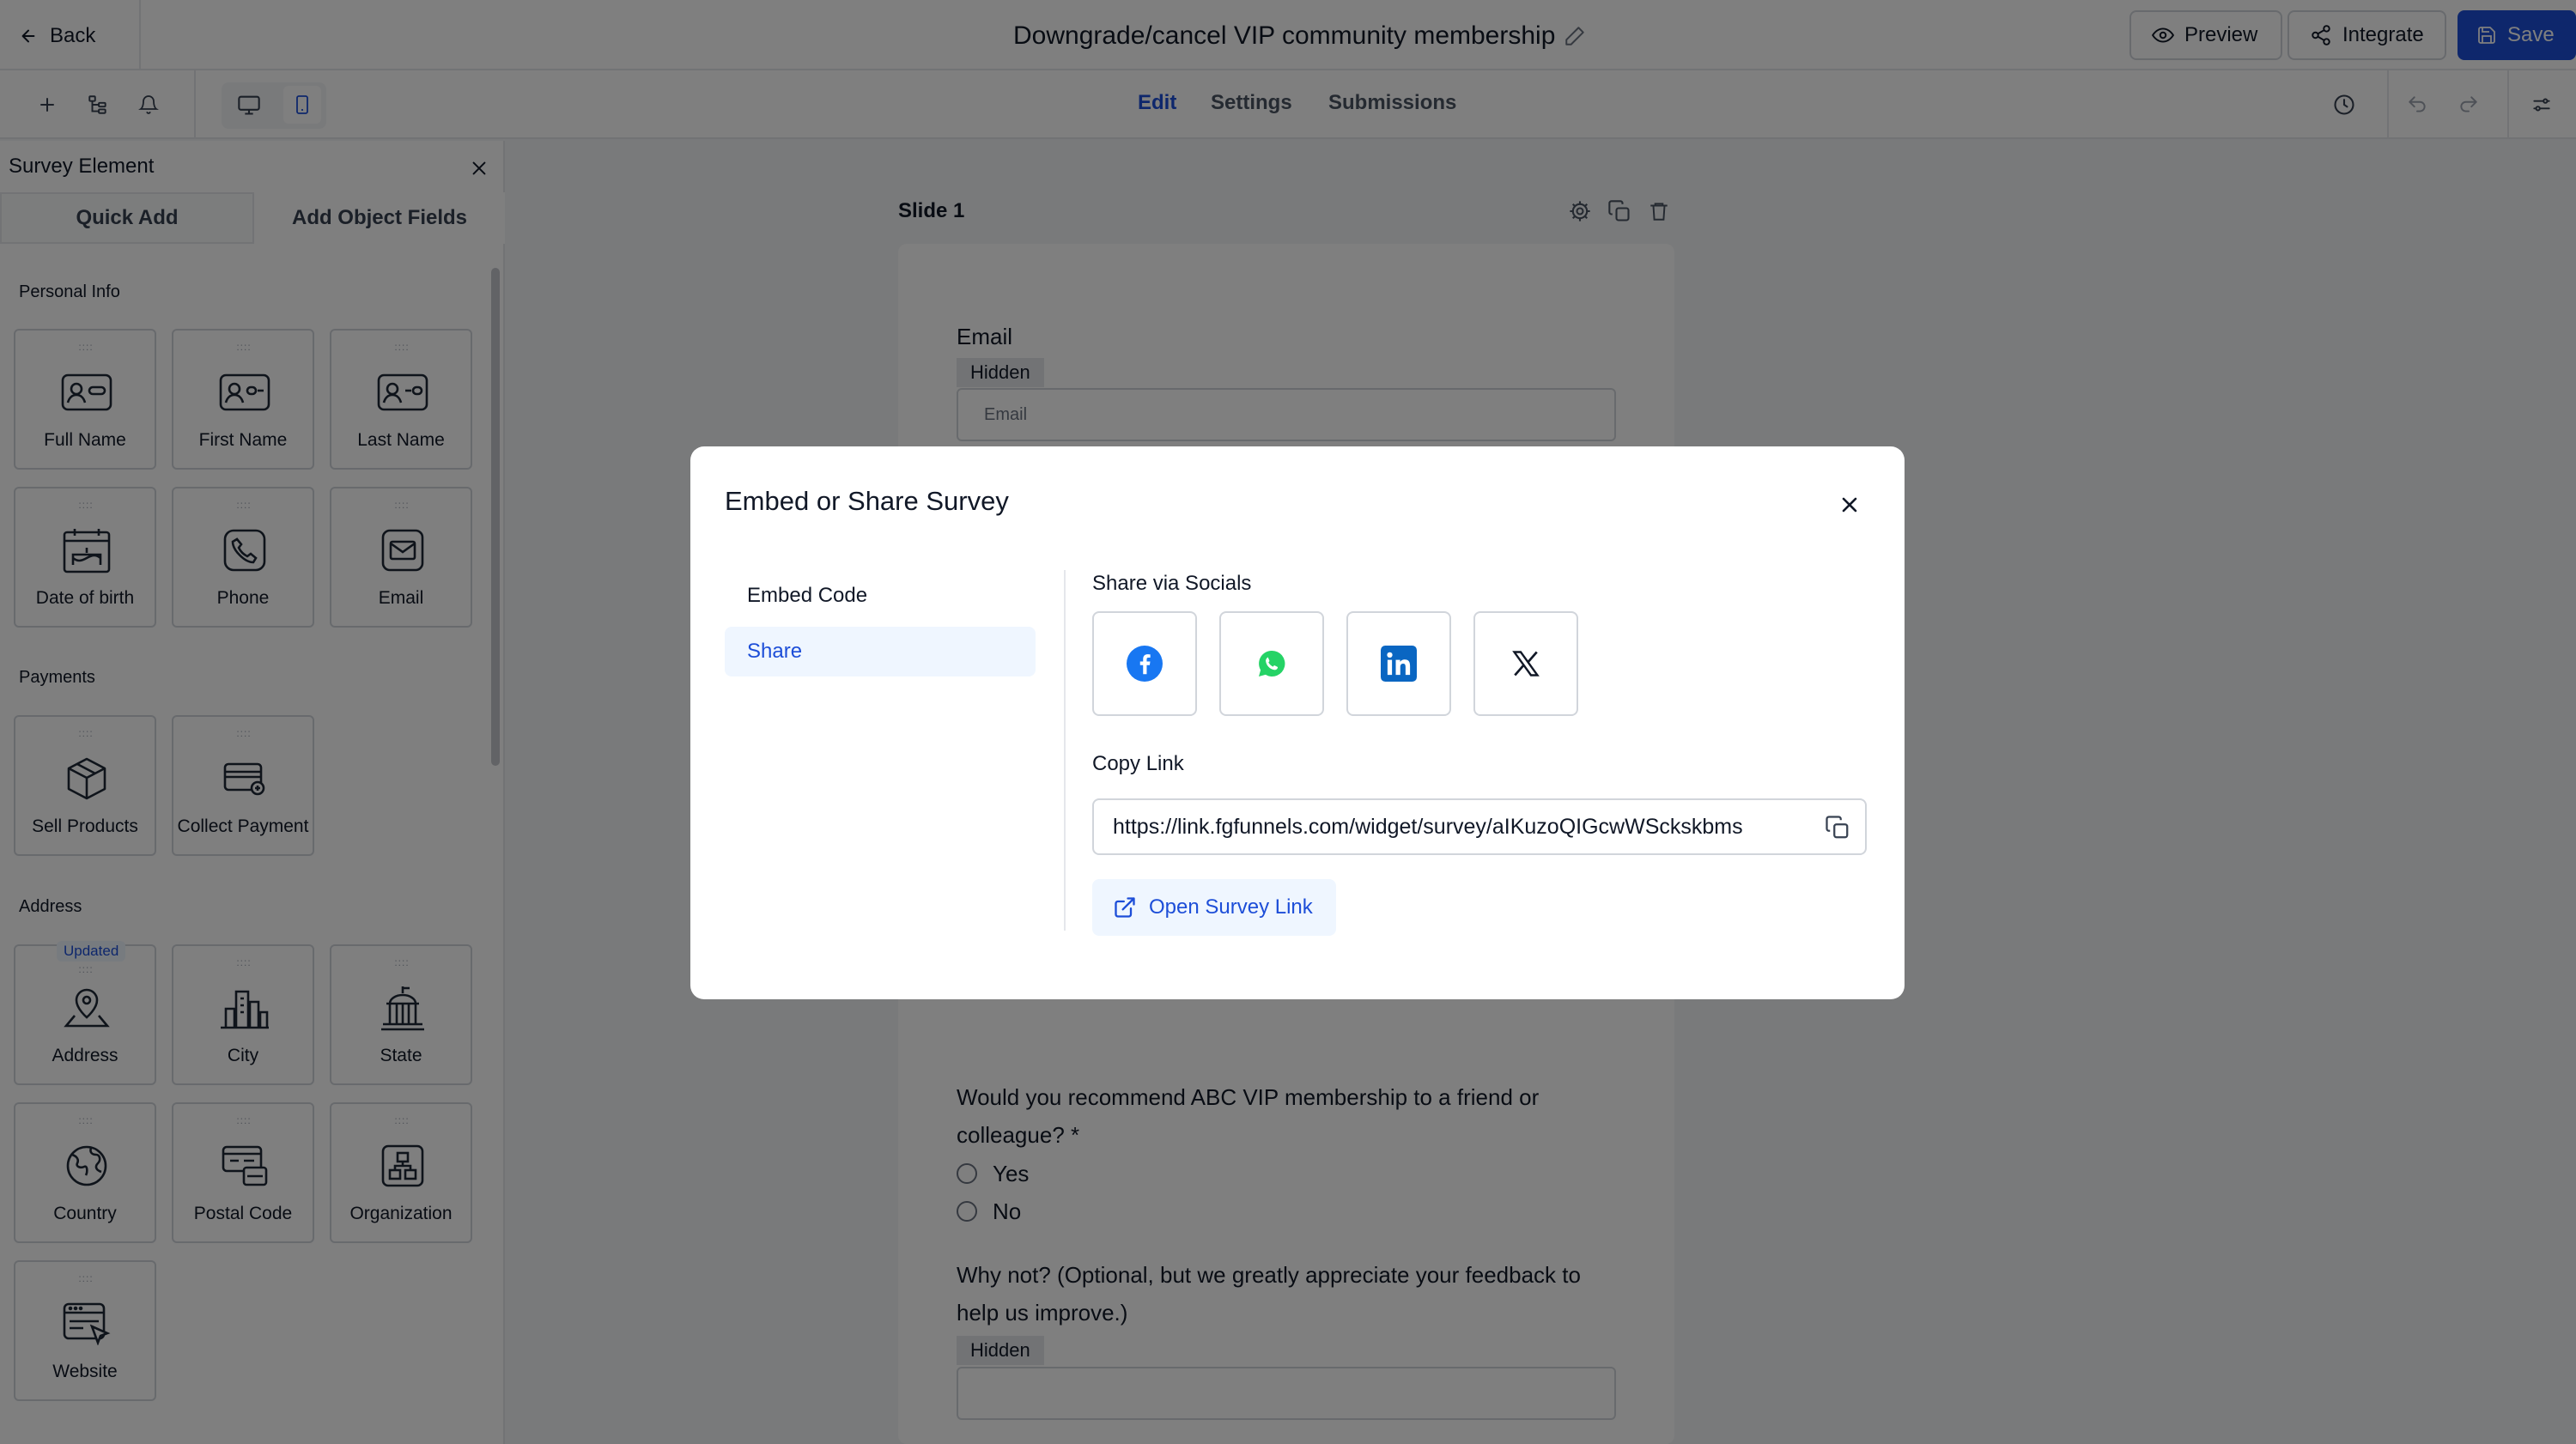 The image size is (2576, 1444). Describe the element at coordinates (1837, 828) in the screenshot. I see `copy-icon` at that location.